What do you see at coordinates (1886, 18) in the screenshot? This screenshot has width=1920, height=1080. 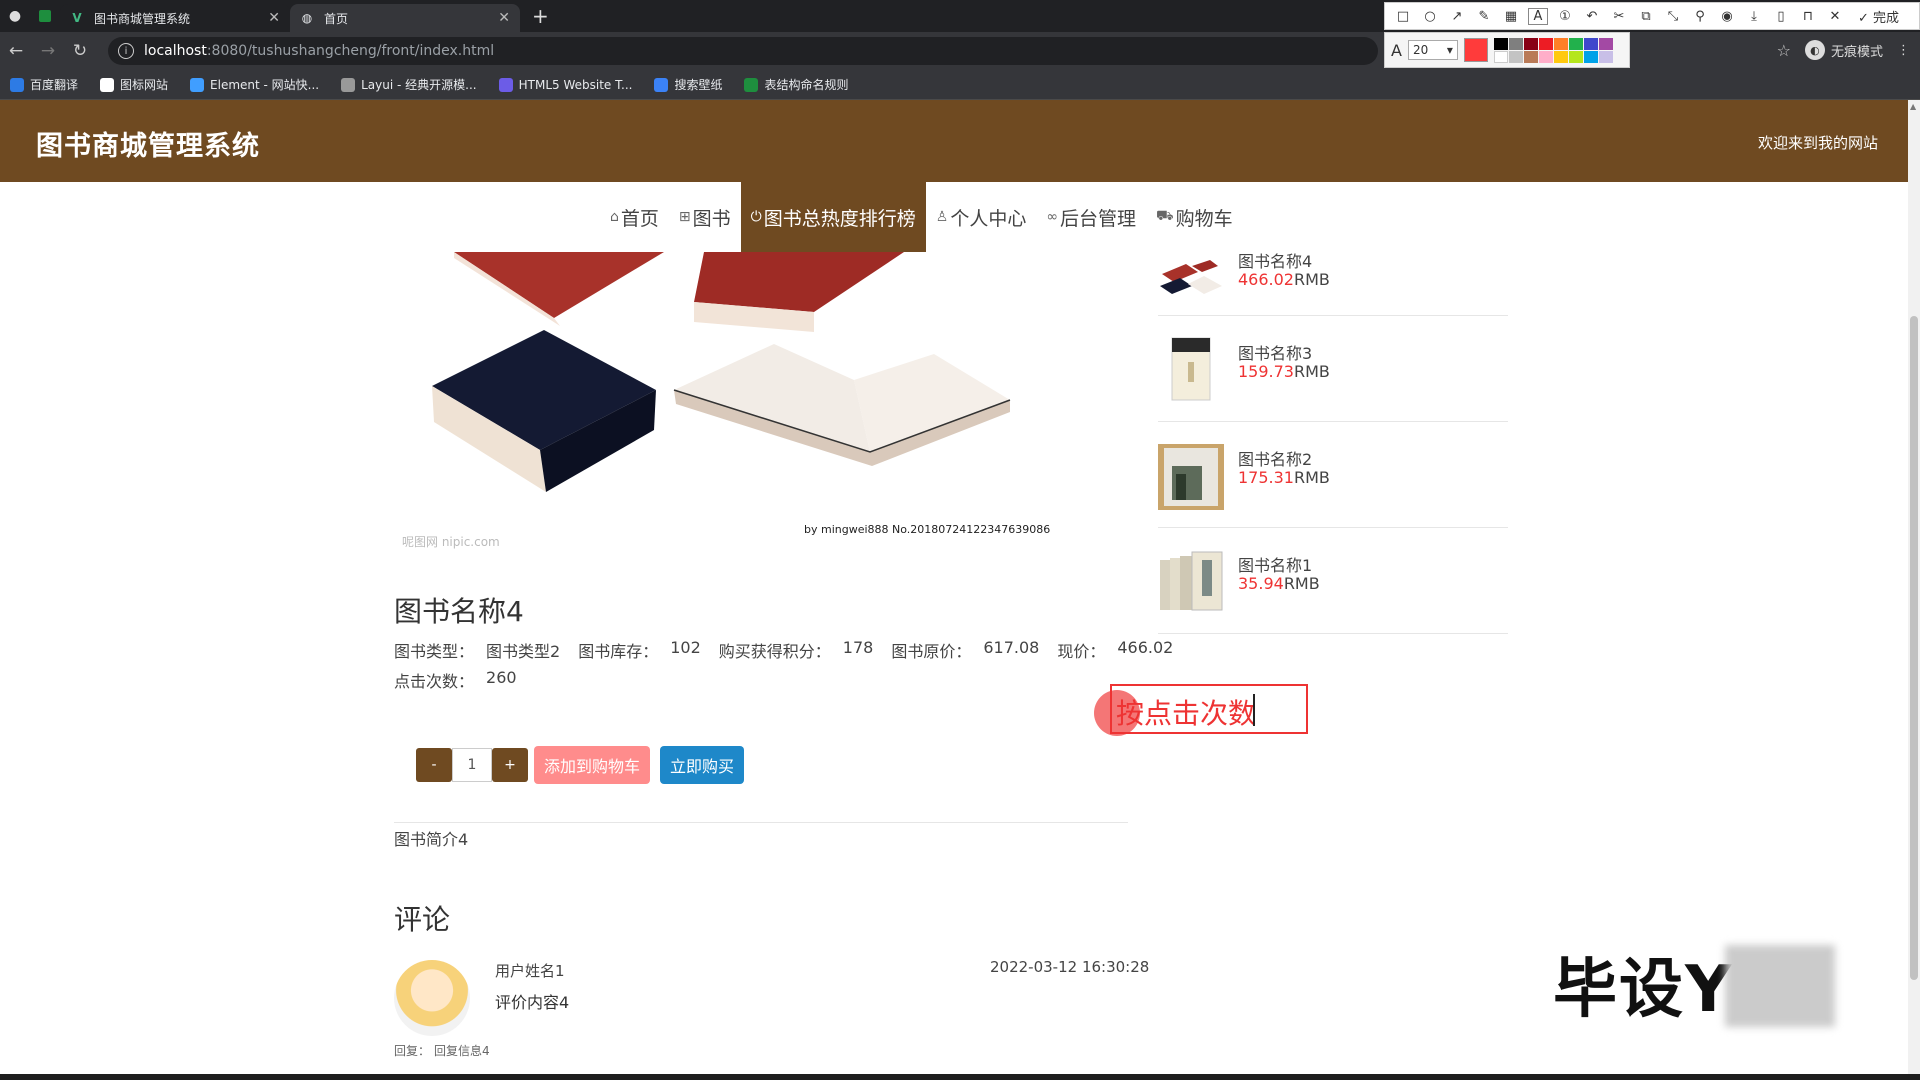 I see `done-label: 完成` at bounding box center [1886, 18].